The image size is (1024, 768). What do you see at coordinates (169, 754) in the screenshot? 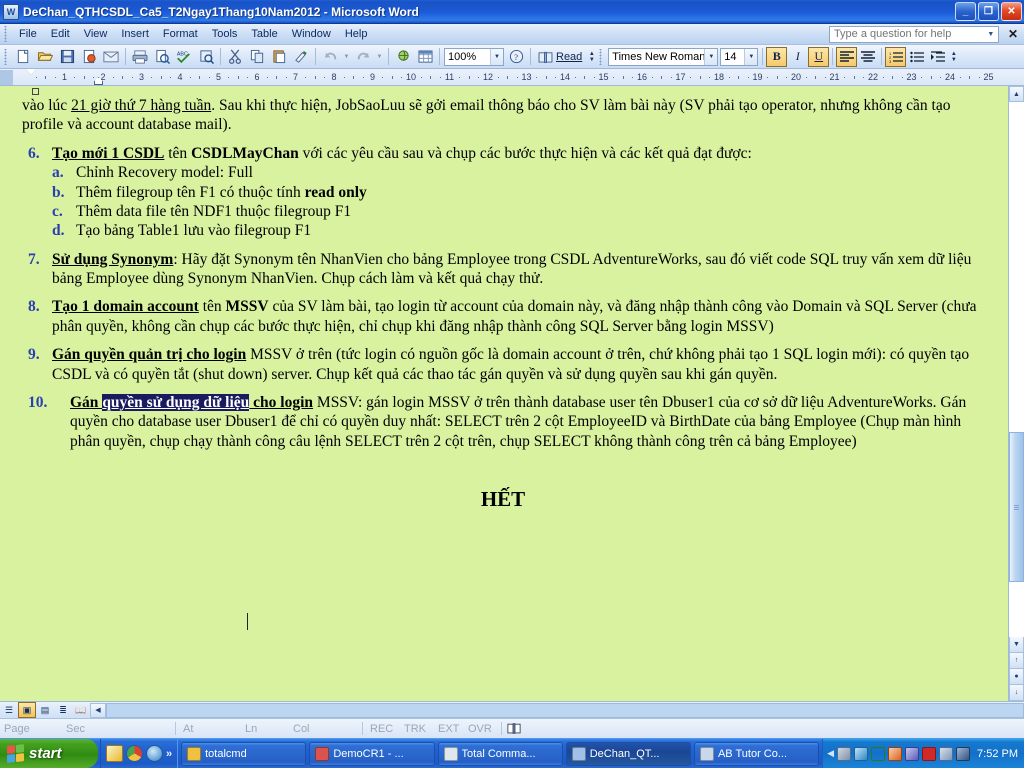
I see `quicklaunch-overflow-icon: »` at bounding box center [169, 754].